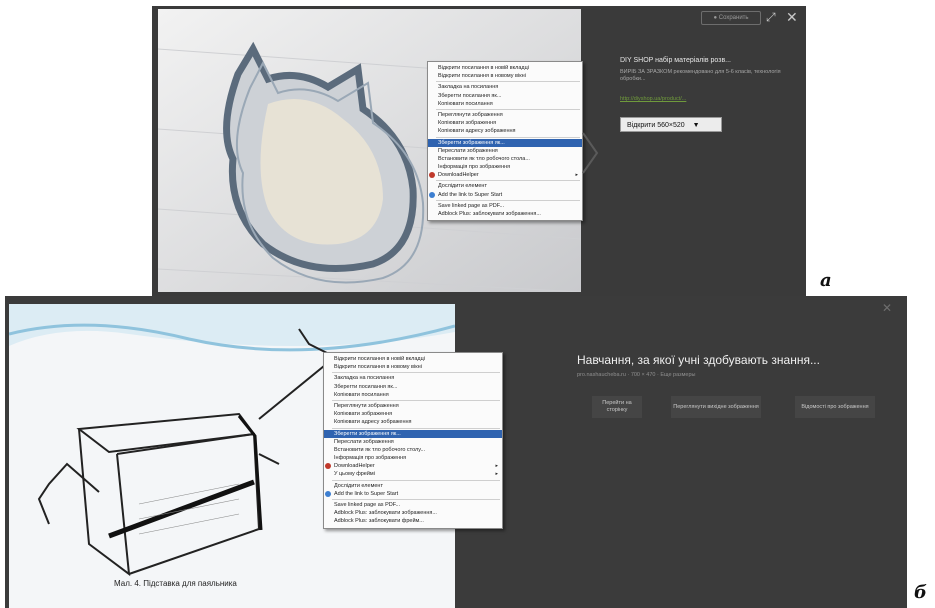  What do you see at coordinates (671, 124) in the screenshot?
I see `open-image-button: Відкрити 560×520 ▼` at bounding box center [671, 124].